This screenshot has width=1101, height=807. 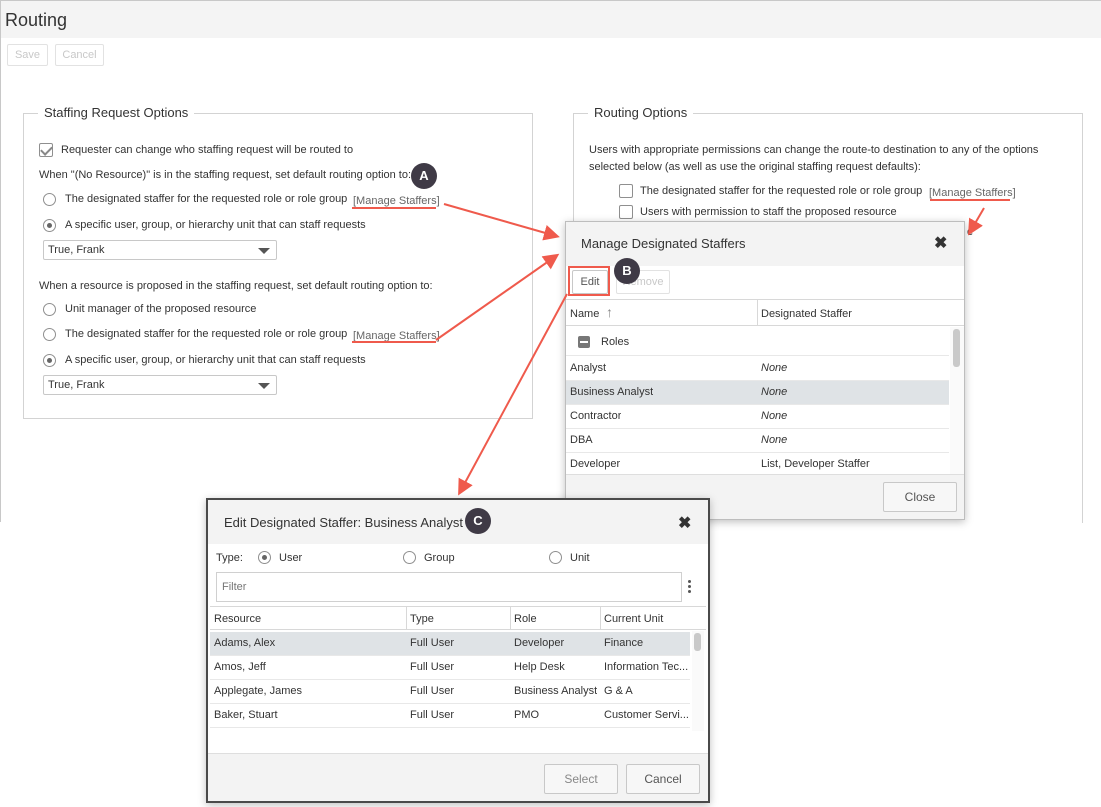 I want to click on arrow-c, so click(x=976, y=221).